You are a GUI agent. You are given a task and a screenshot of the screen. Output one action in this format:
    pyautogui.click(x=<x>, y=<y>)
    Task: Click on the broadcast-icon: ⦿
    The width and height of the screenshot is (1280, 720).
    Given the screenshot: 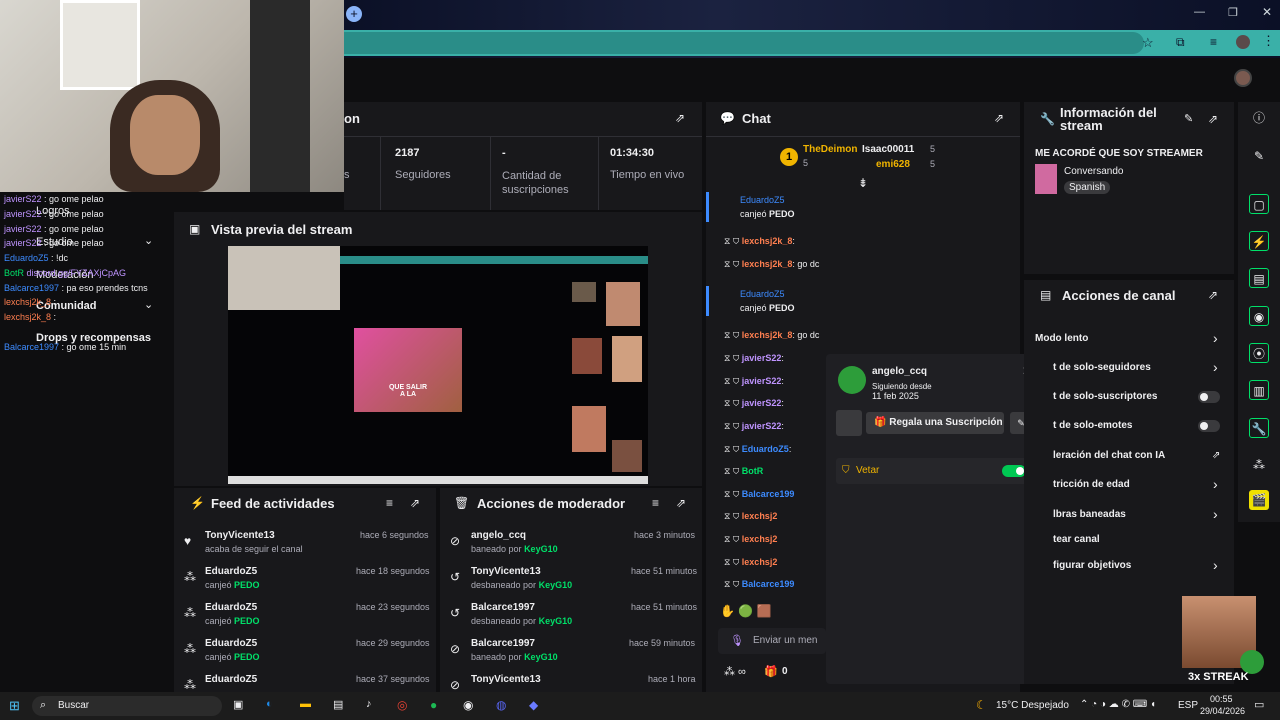 What is the action you would take?
    pyautogui.click(x=1259, y=353)
    